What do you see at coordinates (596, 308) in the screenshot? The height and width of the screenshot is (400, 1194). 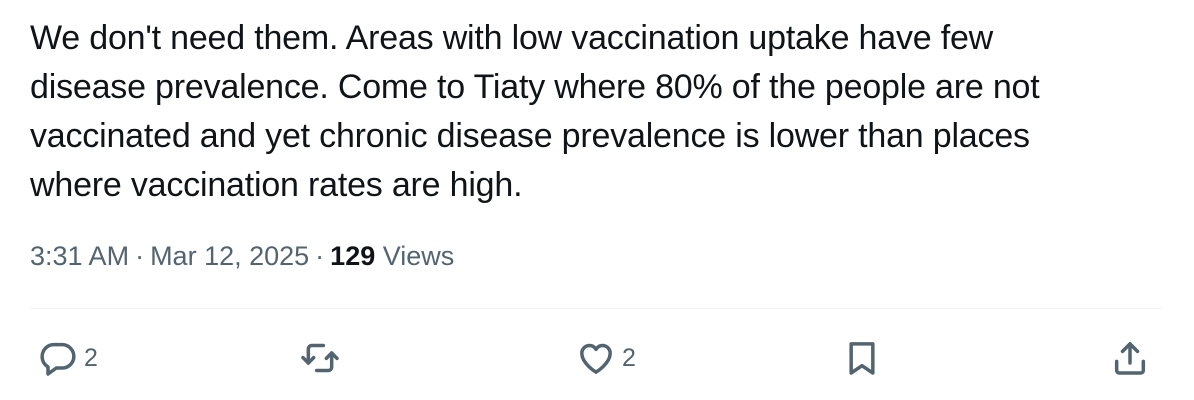 I see `divider` at bounding box center [596, 308].